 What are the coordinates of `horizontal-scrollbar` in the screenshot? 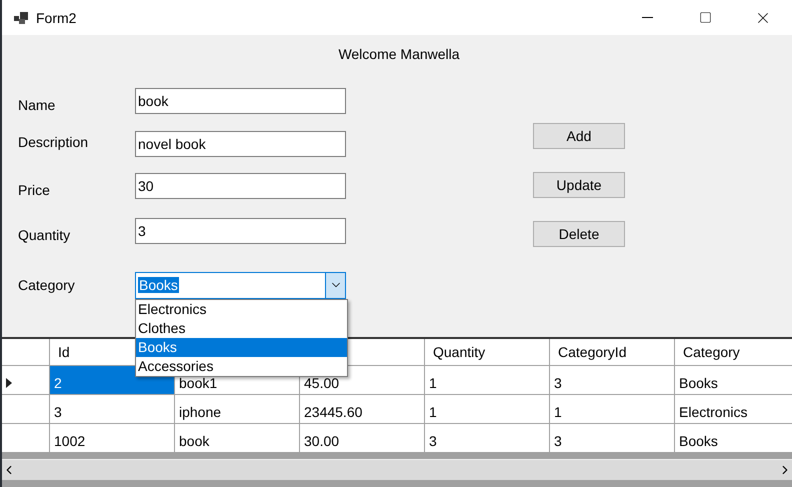 It's located at (397, 469).